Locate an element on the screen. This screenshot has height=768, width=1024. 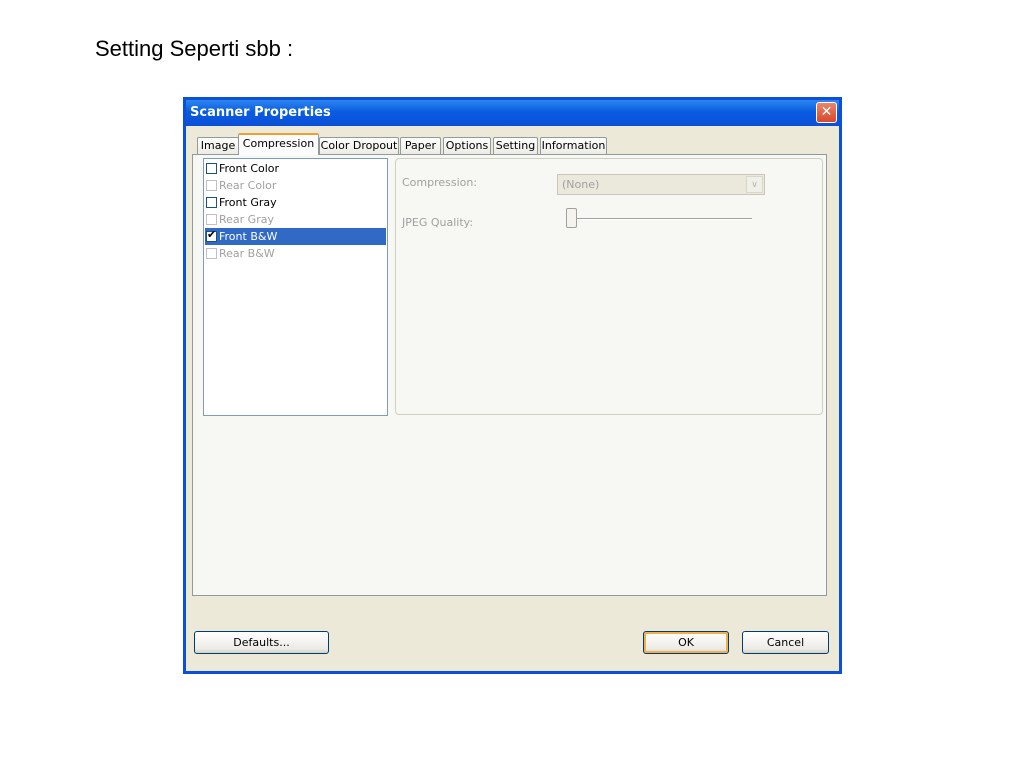
tab-paper: Paper is located at coordinates (420, 145).